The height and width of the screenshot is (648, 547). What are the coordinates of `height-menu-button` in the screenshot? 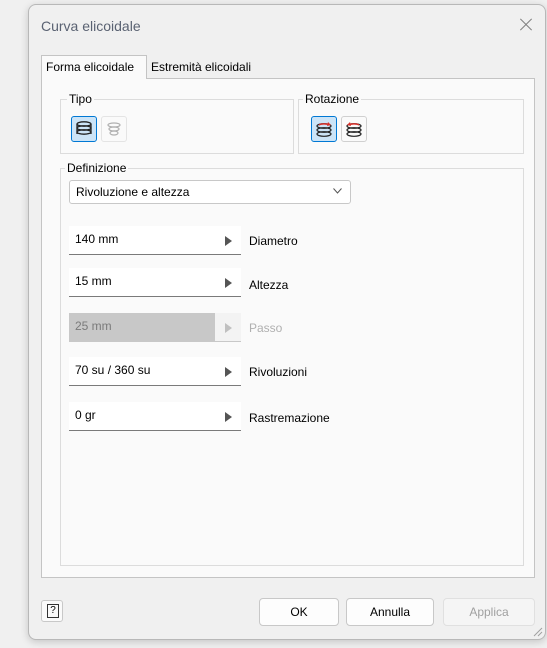 It's located at (228, 282).